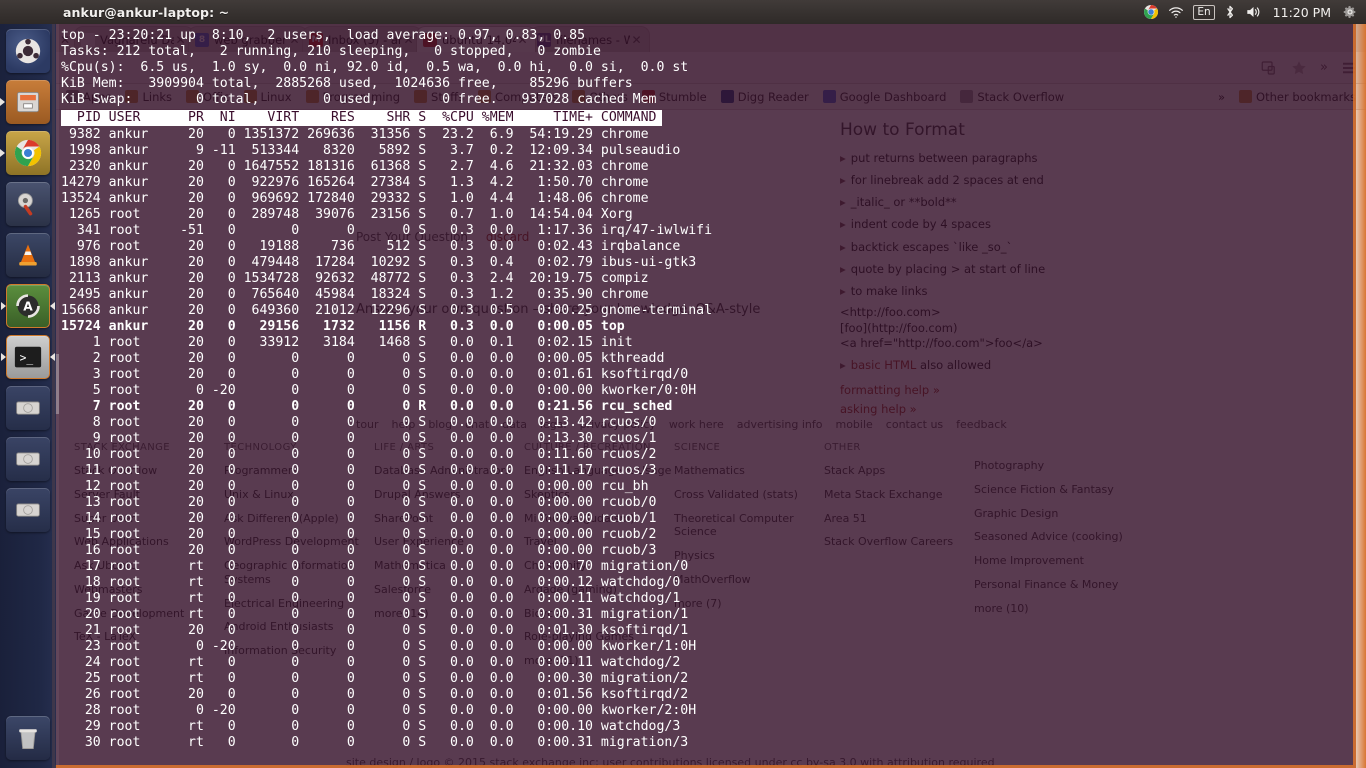 The width and height of the screenshot is (1366, 768). I want to click on window-title: ankur@ankur-laptop: ~, so click(146, 12).